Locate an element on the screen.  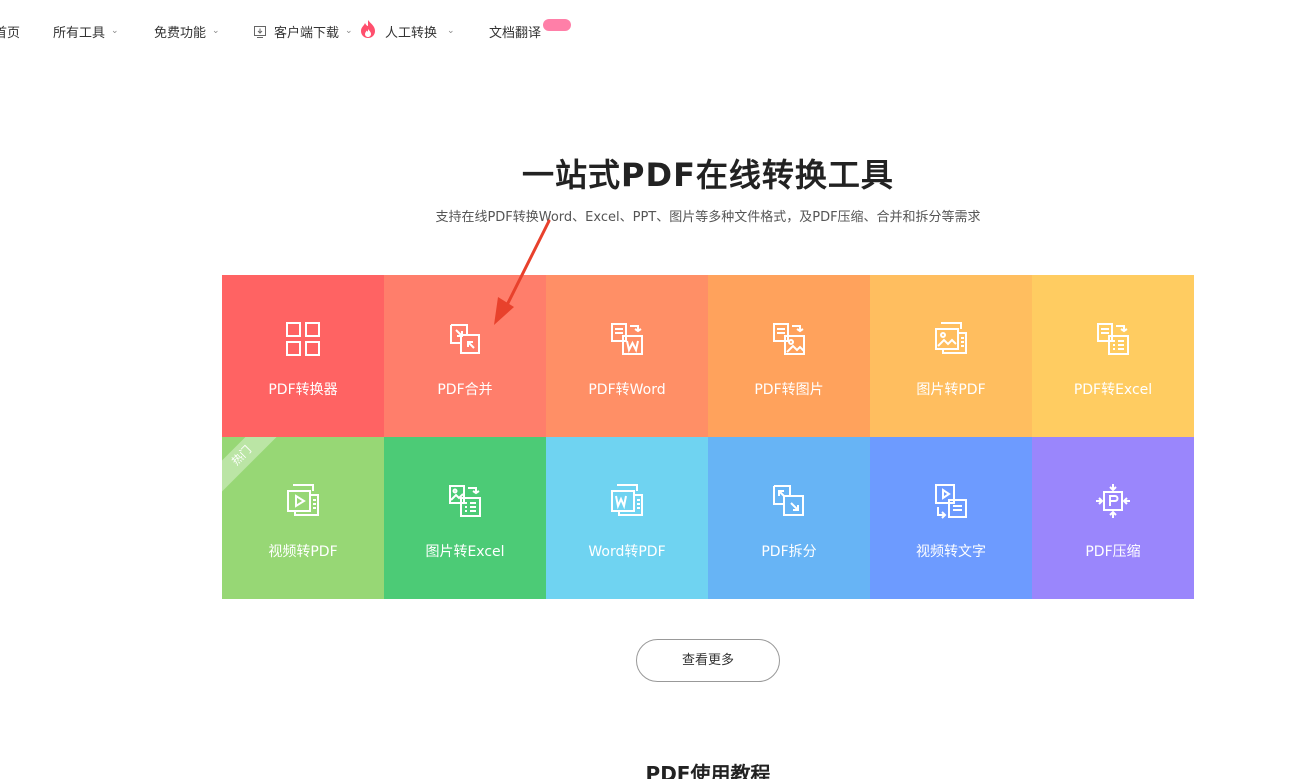
split-icon is located at coordinates (789, 501).